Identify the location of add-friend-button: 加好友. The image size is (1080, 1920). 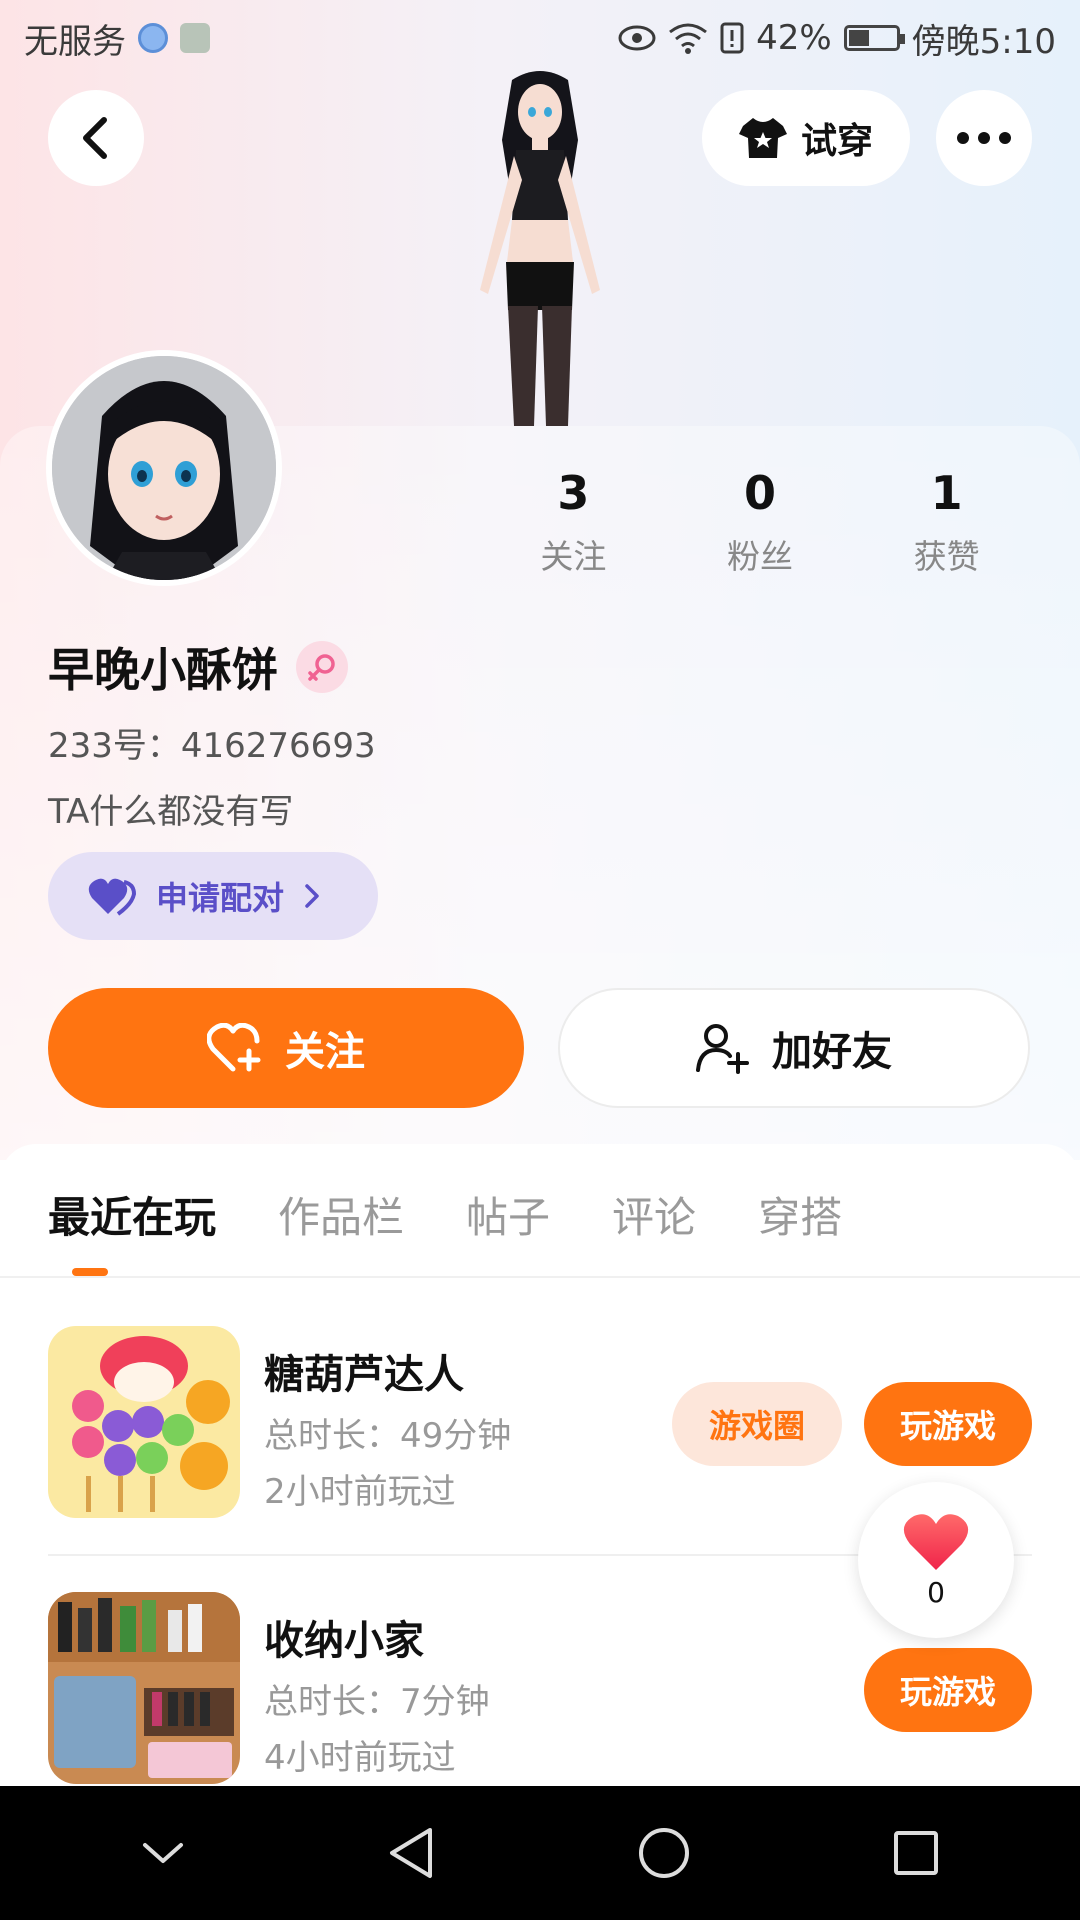
(794, 1048).